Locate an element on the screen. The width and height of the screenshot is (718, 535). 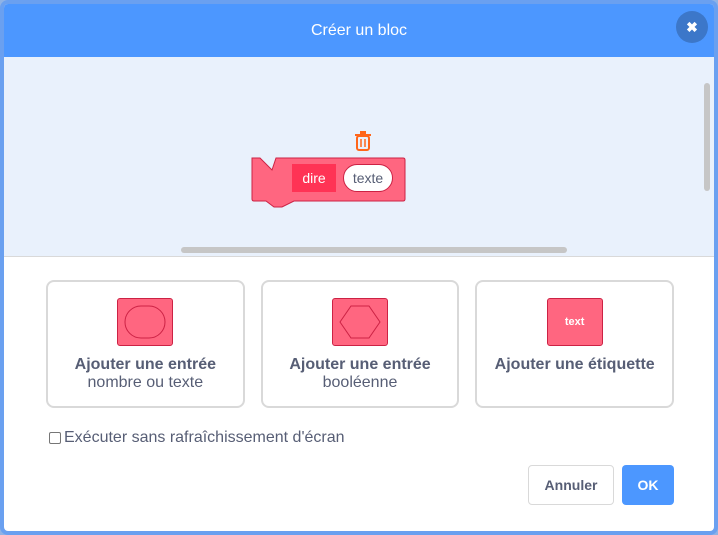
option-title: Ajouter une étiquette is located at coordinates (574, 364).